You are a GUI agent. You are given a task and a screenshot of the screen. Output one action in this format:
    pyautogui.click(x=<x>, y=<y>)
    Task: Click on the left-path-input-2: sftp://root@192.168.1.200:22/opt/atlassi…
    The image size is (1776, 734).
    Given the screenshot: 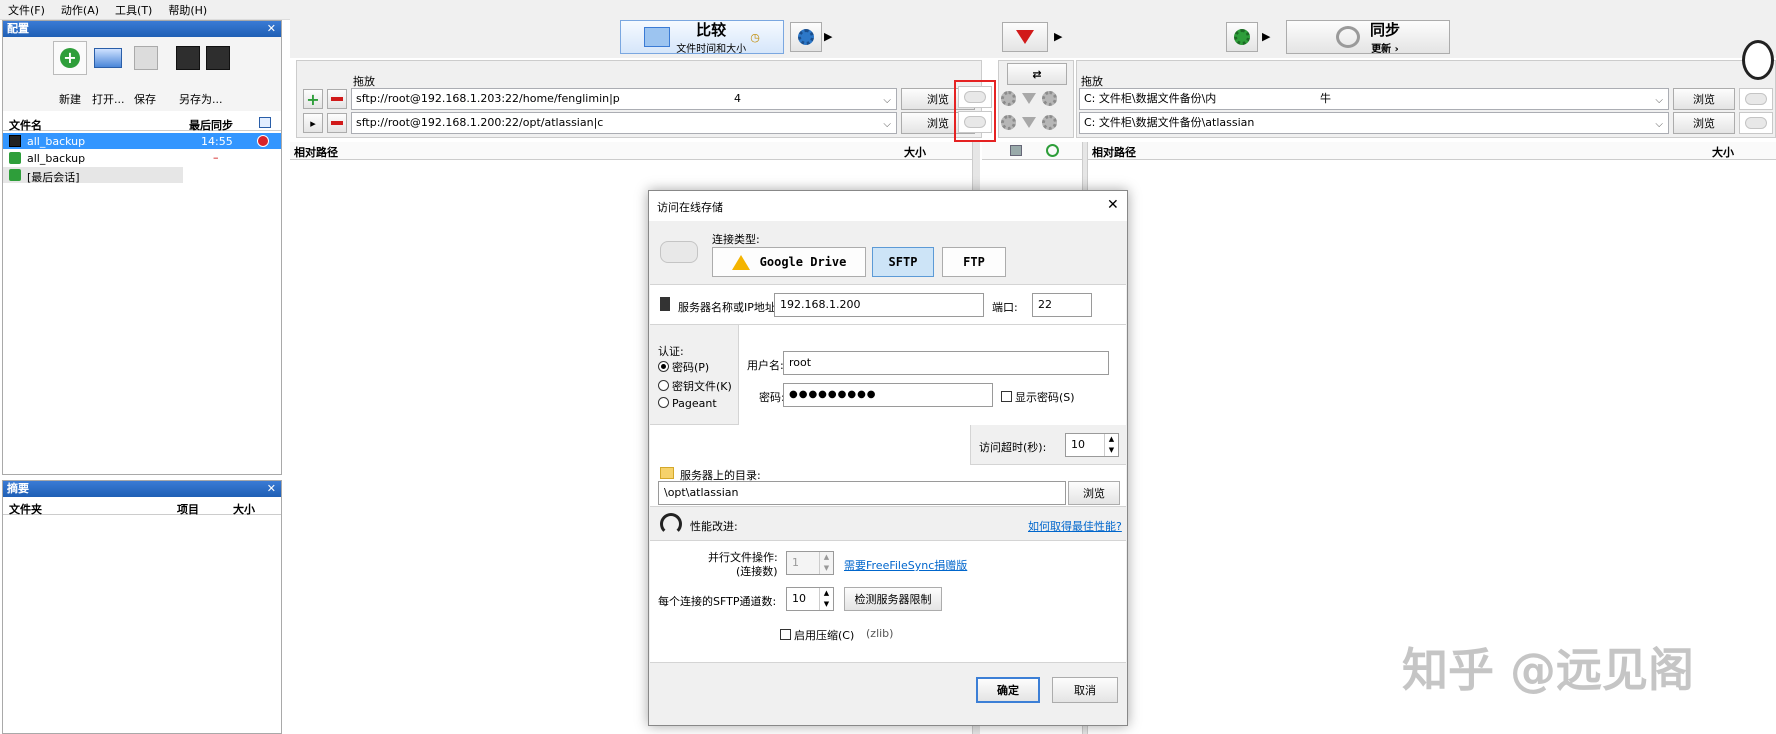 What is the action you would take?
    pyautogui.click(x=624, y=123)
    